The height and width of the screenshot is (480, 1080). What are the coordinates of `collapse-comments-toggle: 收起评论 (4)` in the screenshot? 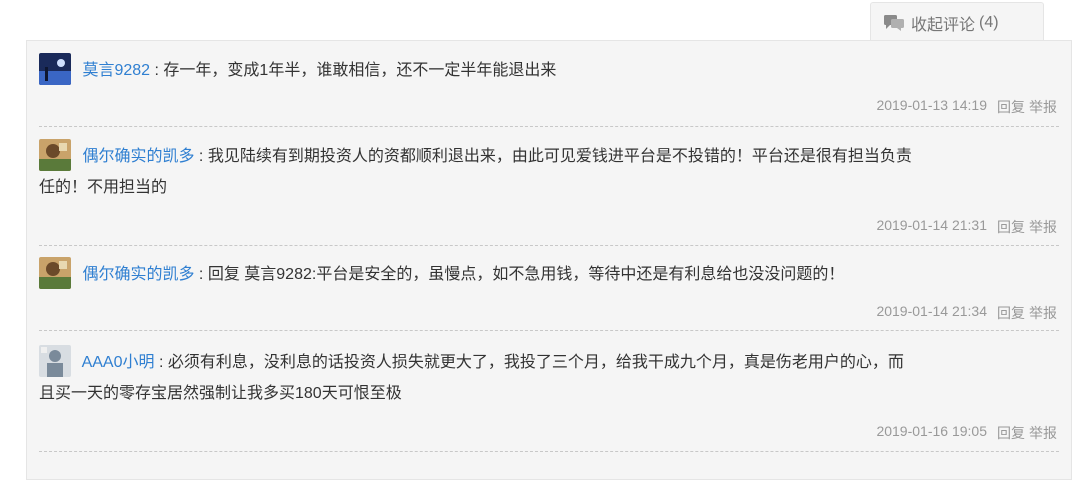 It's located at (957, 22).